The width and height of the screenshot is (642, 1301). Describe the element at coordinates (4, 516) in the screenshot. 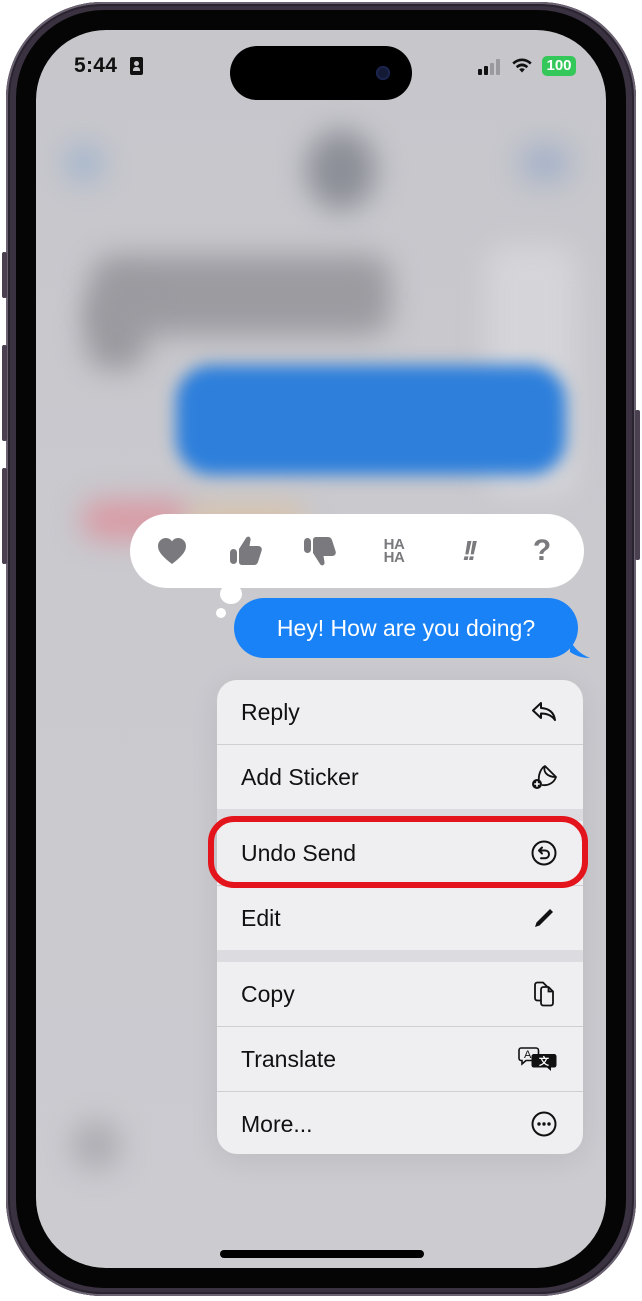

I see `volume-down-button` at that location.